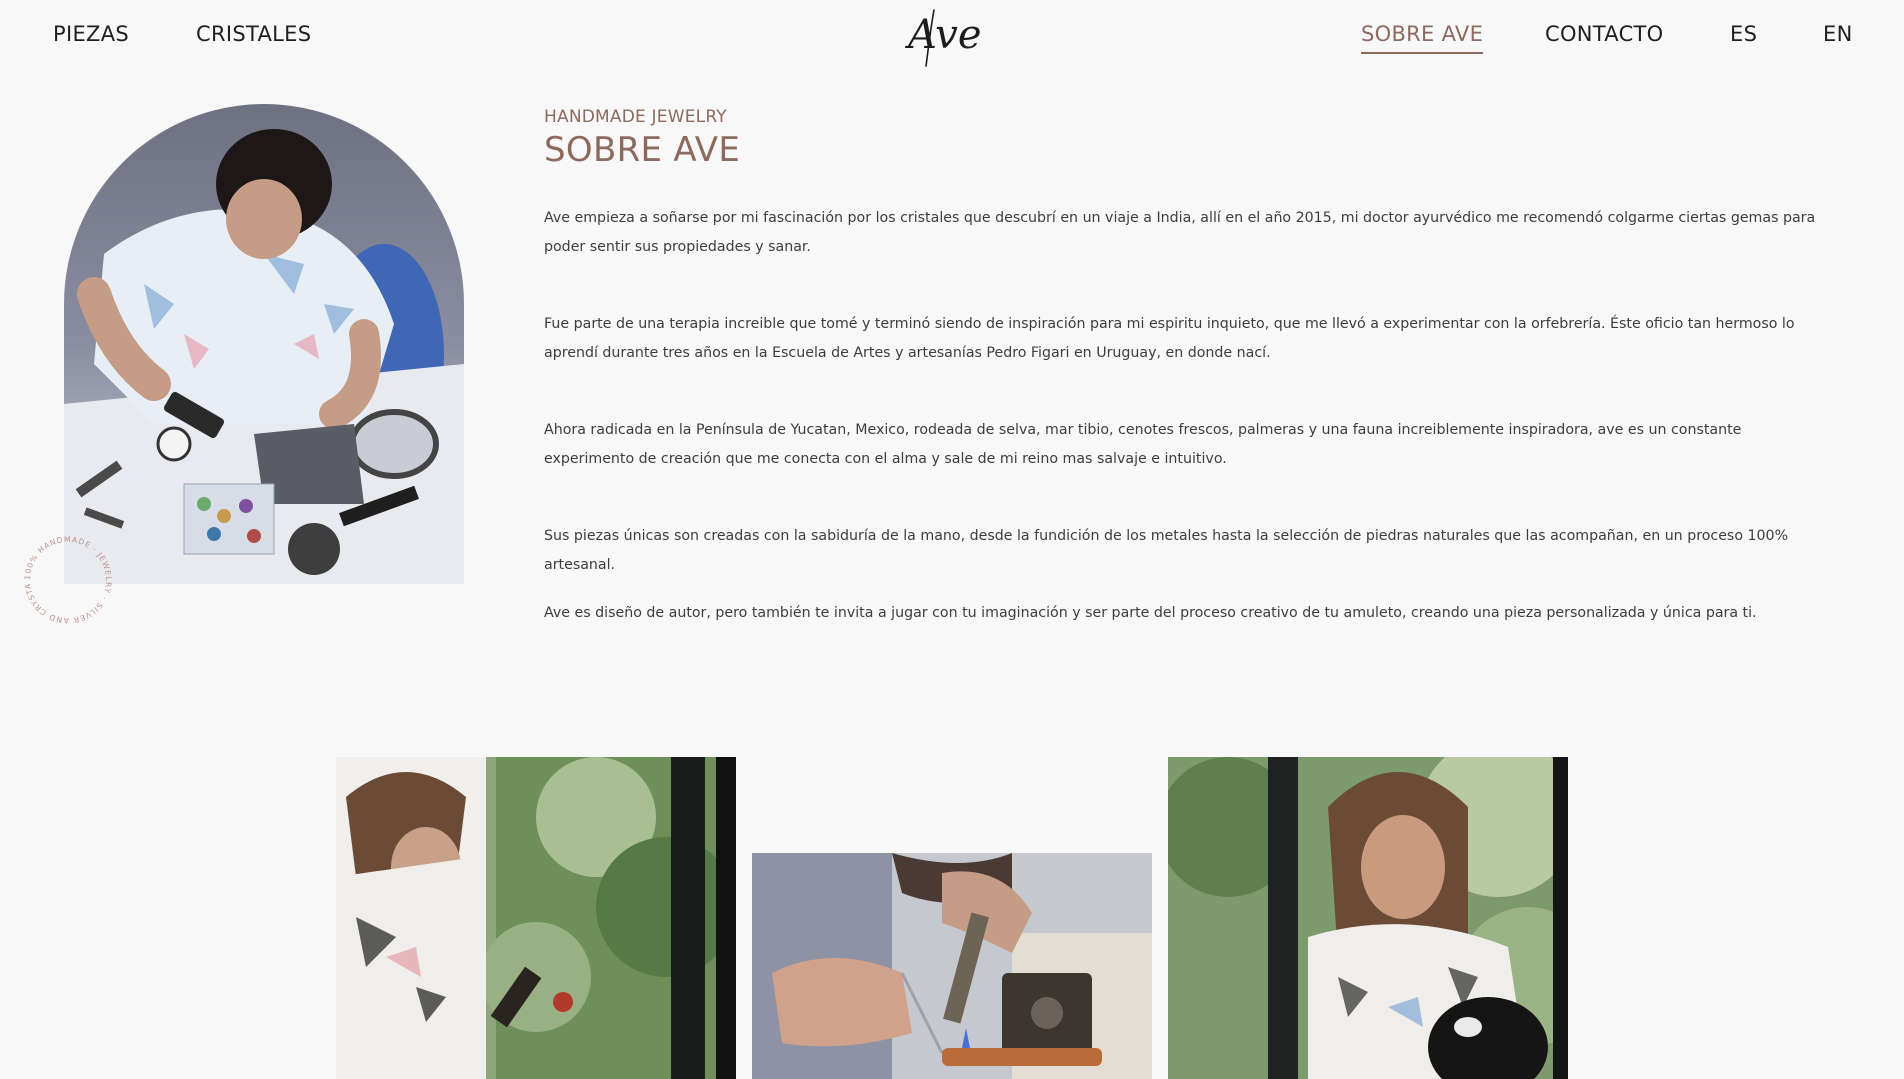 Image resolution: width=1904 pixels, height=1079 pixels. I want to click on svg-text: Ave, so click(943, 35).